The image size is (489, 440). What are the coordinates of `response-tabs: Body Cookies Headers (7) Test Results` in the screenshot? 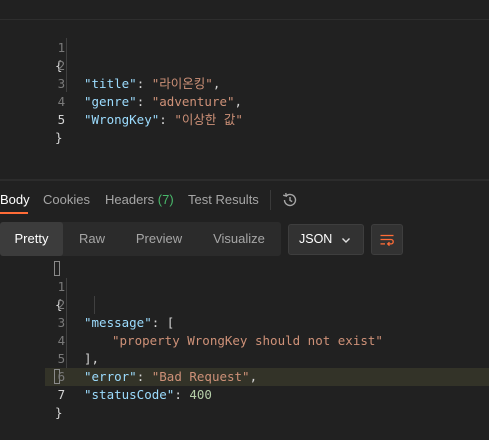 It's located at (244, 200).